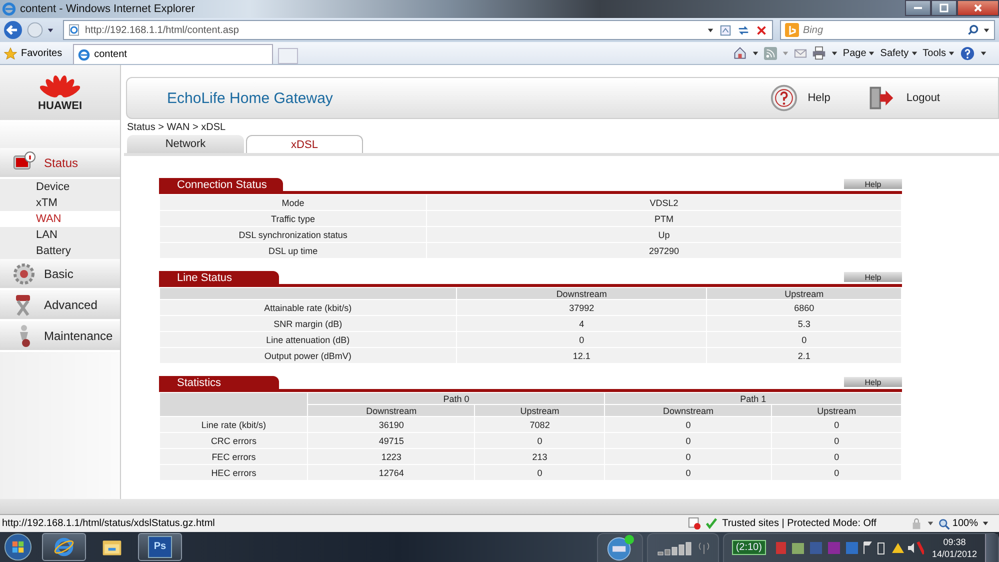  I want to click on gear-icon, so click(24, 274).